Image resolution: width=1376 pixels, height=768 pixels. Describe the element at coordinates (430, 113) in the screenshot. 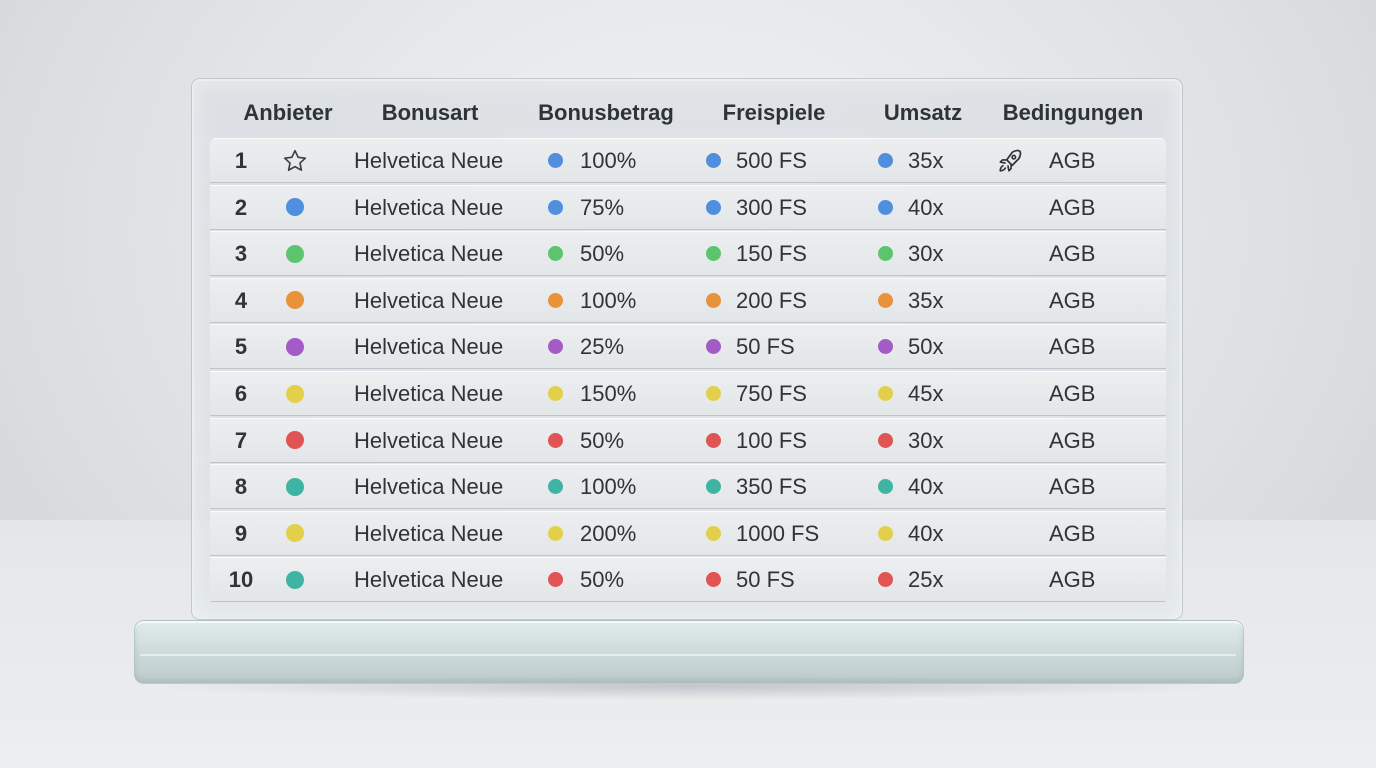

I see `column-header-bonusart: Bonusart` at that location.